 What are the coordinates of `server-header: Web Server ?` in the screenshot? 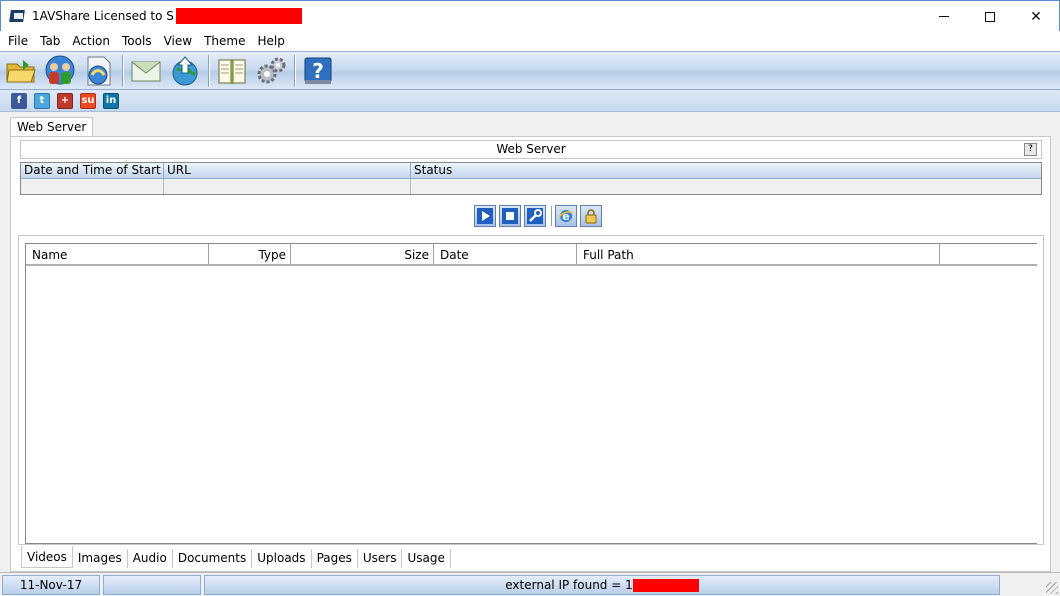 It's located at (531, 149).